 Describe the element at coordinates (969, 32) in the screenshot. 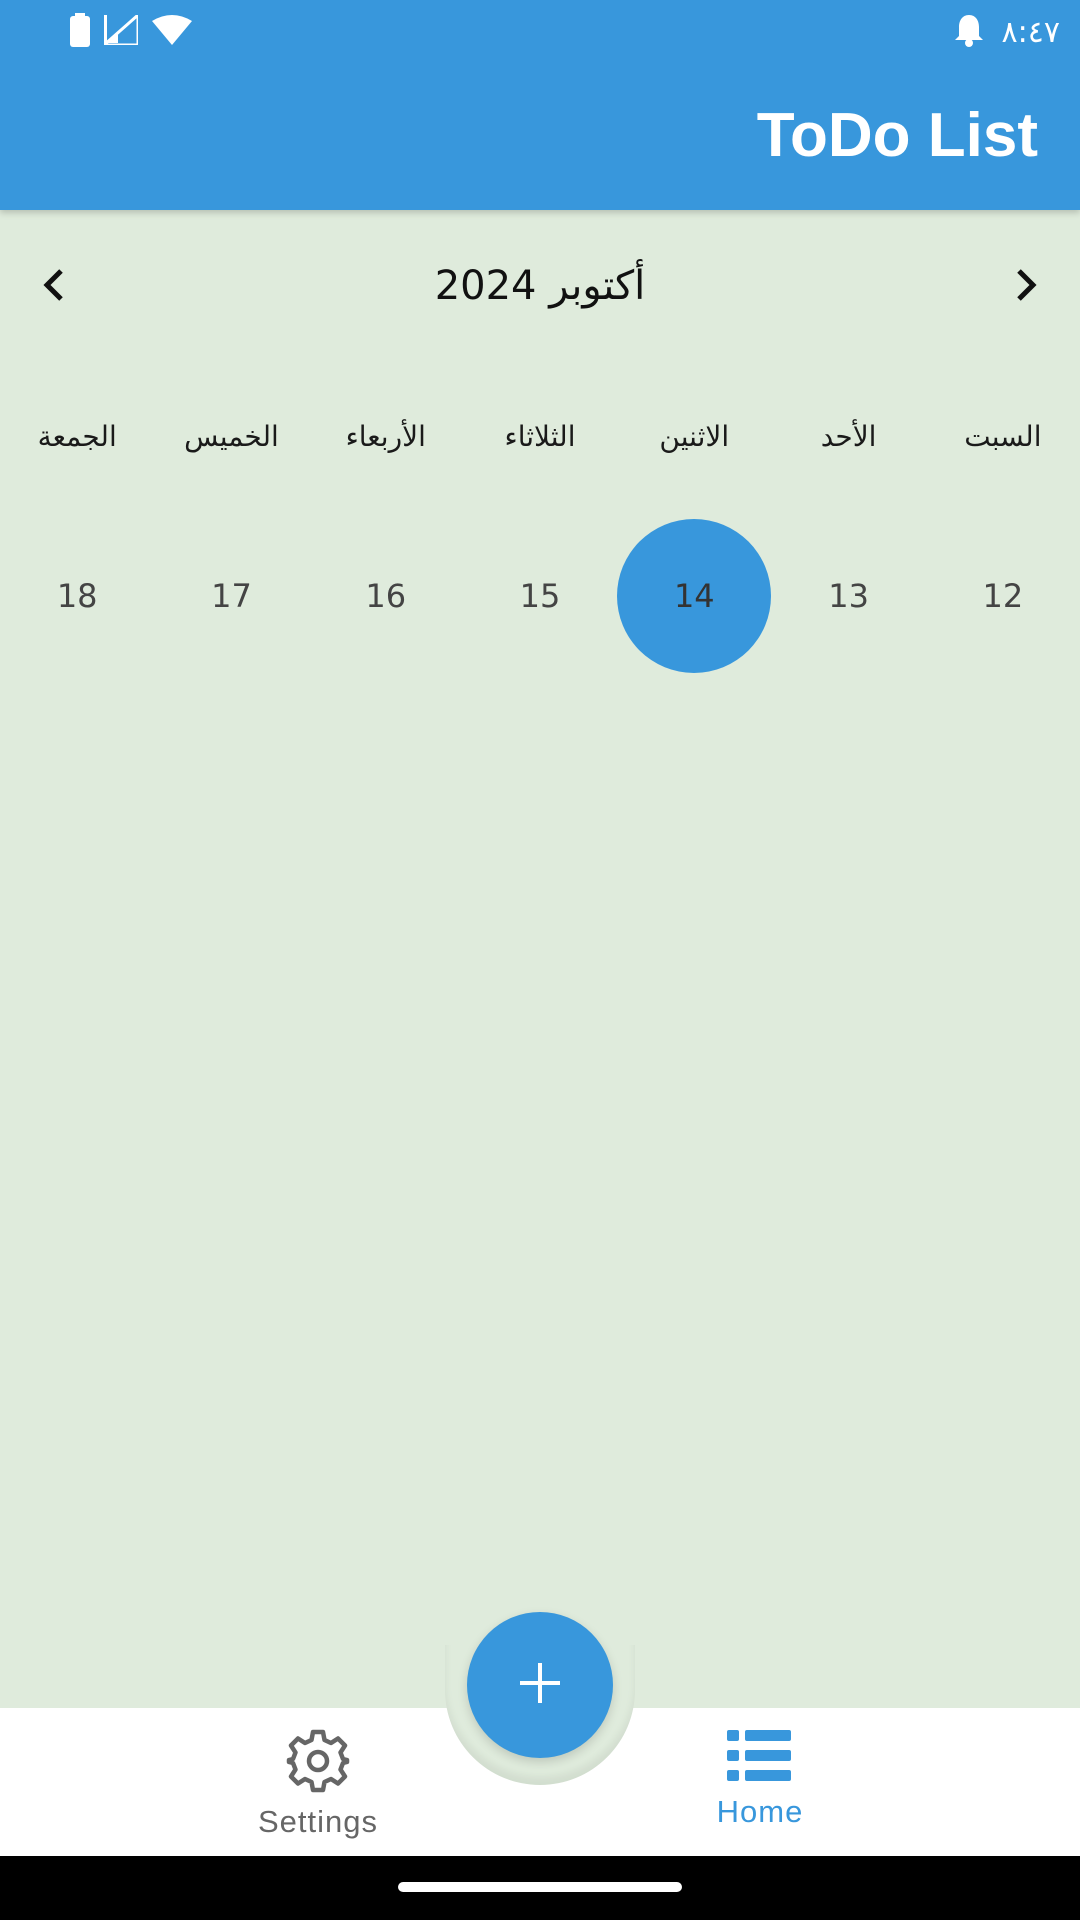

I see `notification-bell-icon` at that location.